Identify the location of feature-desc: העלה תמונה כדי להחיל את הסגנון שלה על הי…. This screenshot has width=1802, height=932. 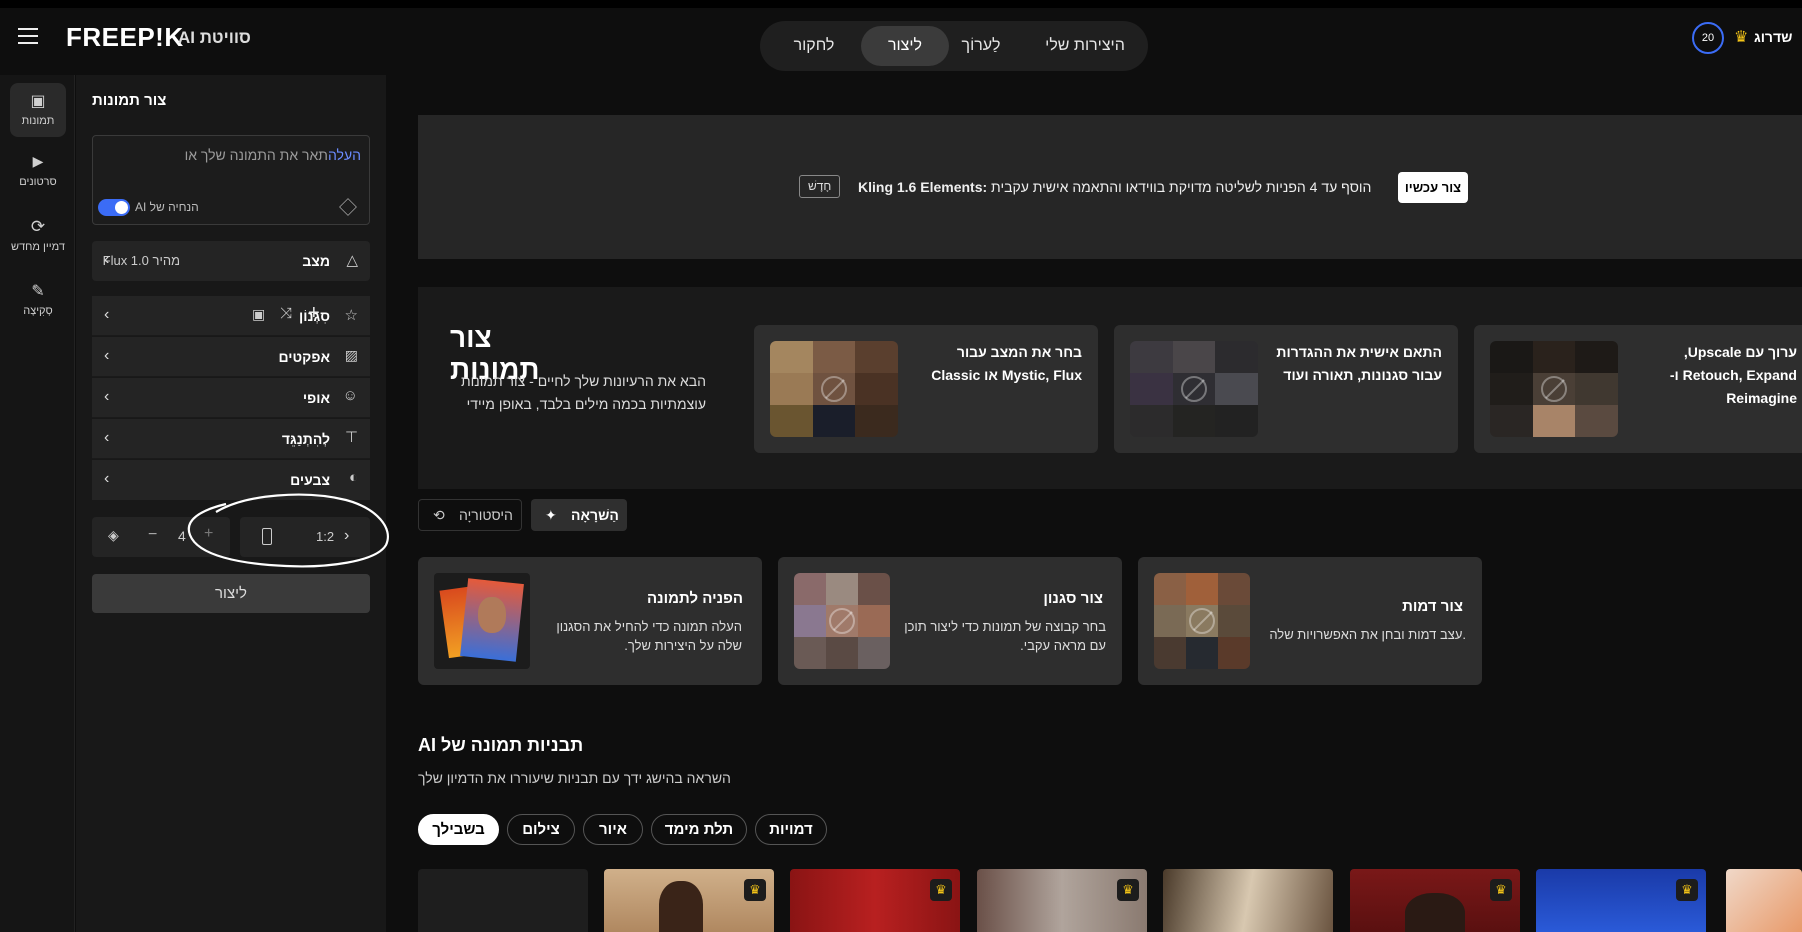
(644, 636).